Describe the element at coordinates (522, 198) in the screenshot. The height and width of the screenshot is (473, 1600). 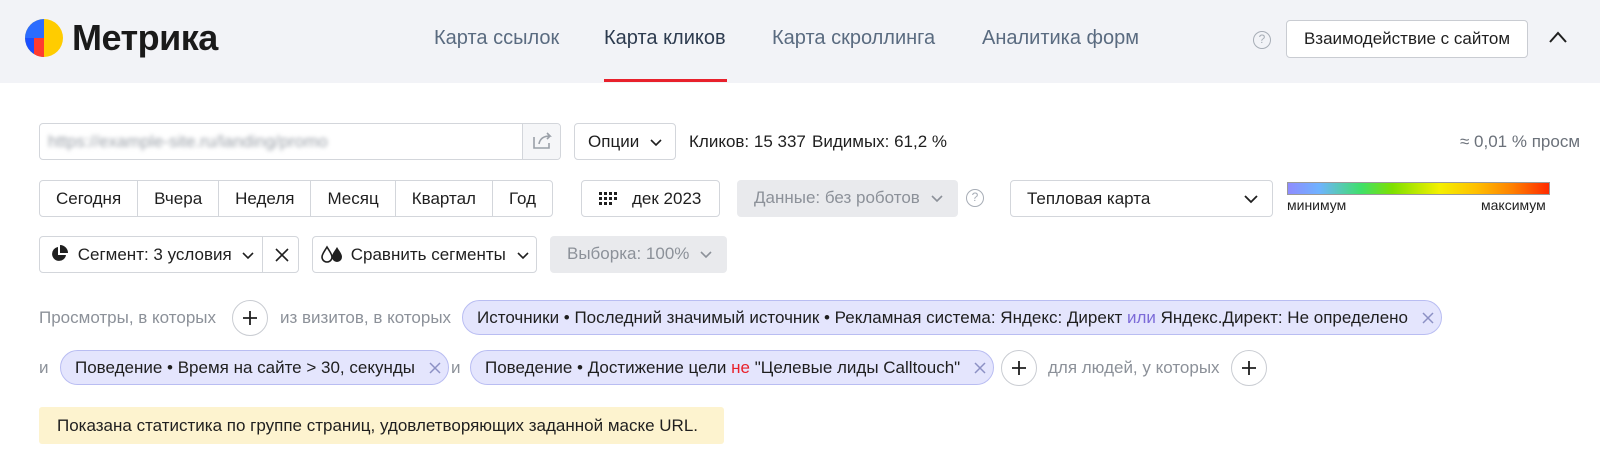
I see `period-year: Год` at that location.